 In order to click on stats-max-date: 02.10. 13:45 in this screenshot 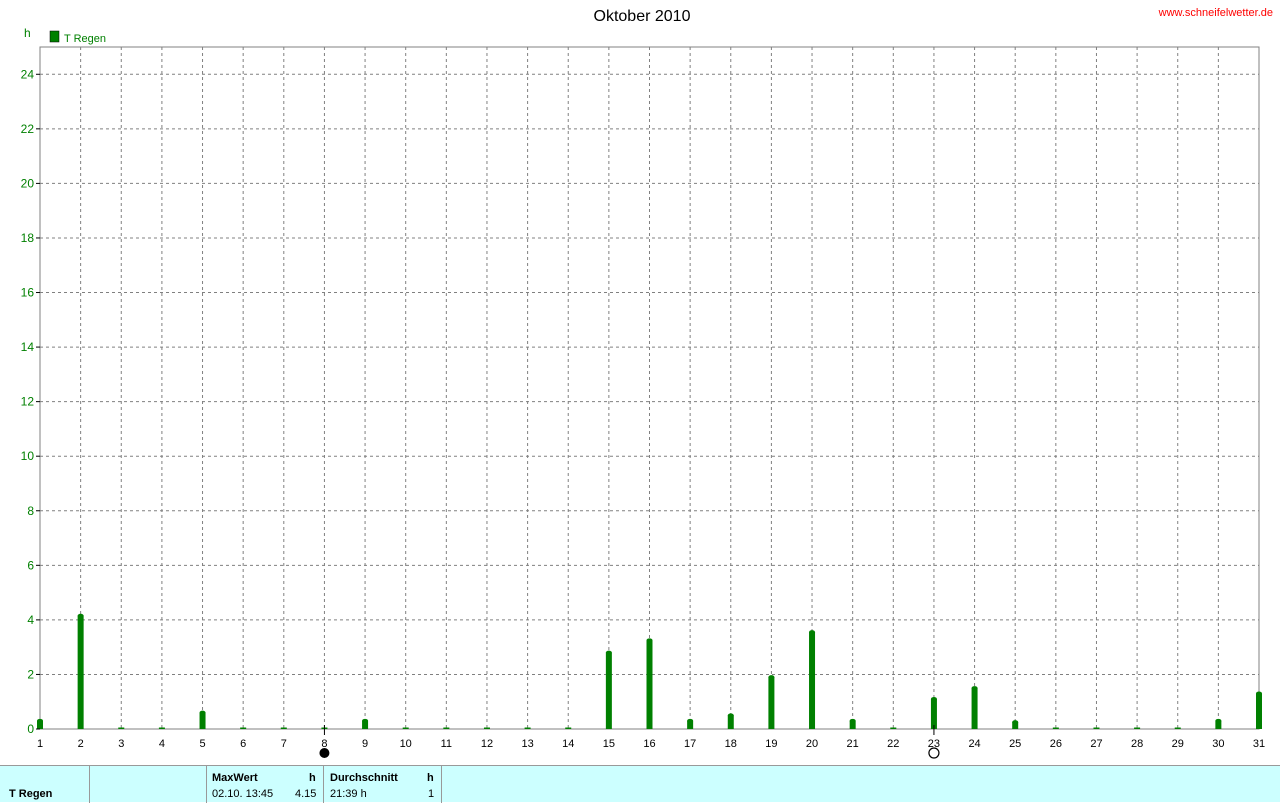, I will do `click(243, 794)`.